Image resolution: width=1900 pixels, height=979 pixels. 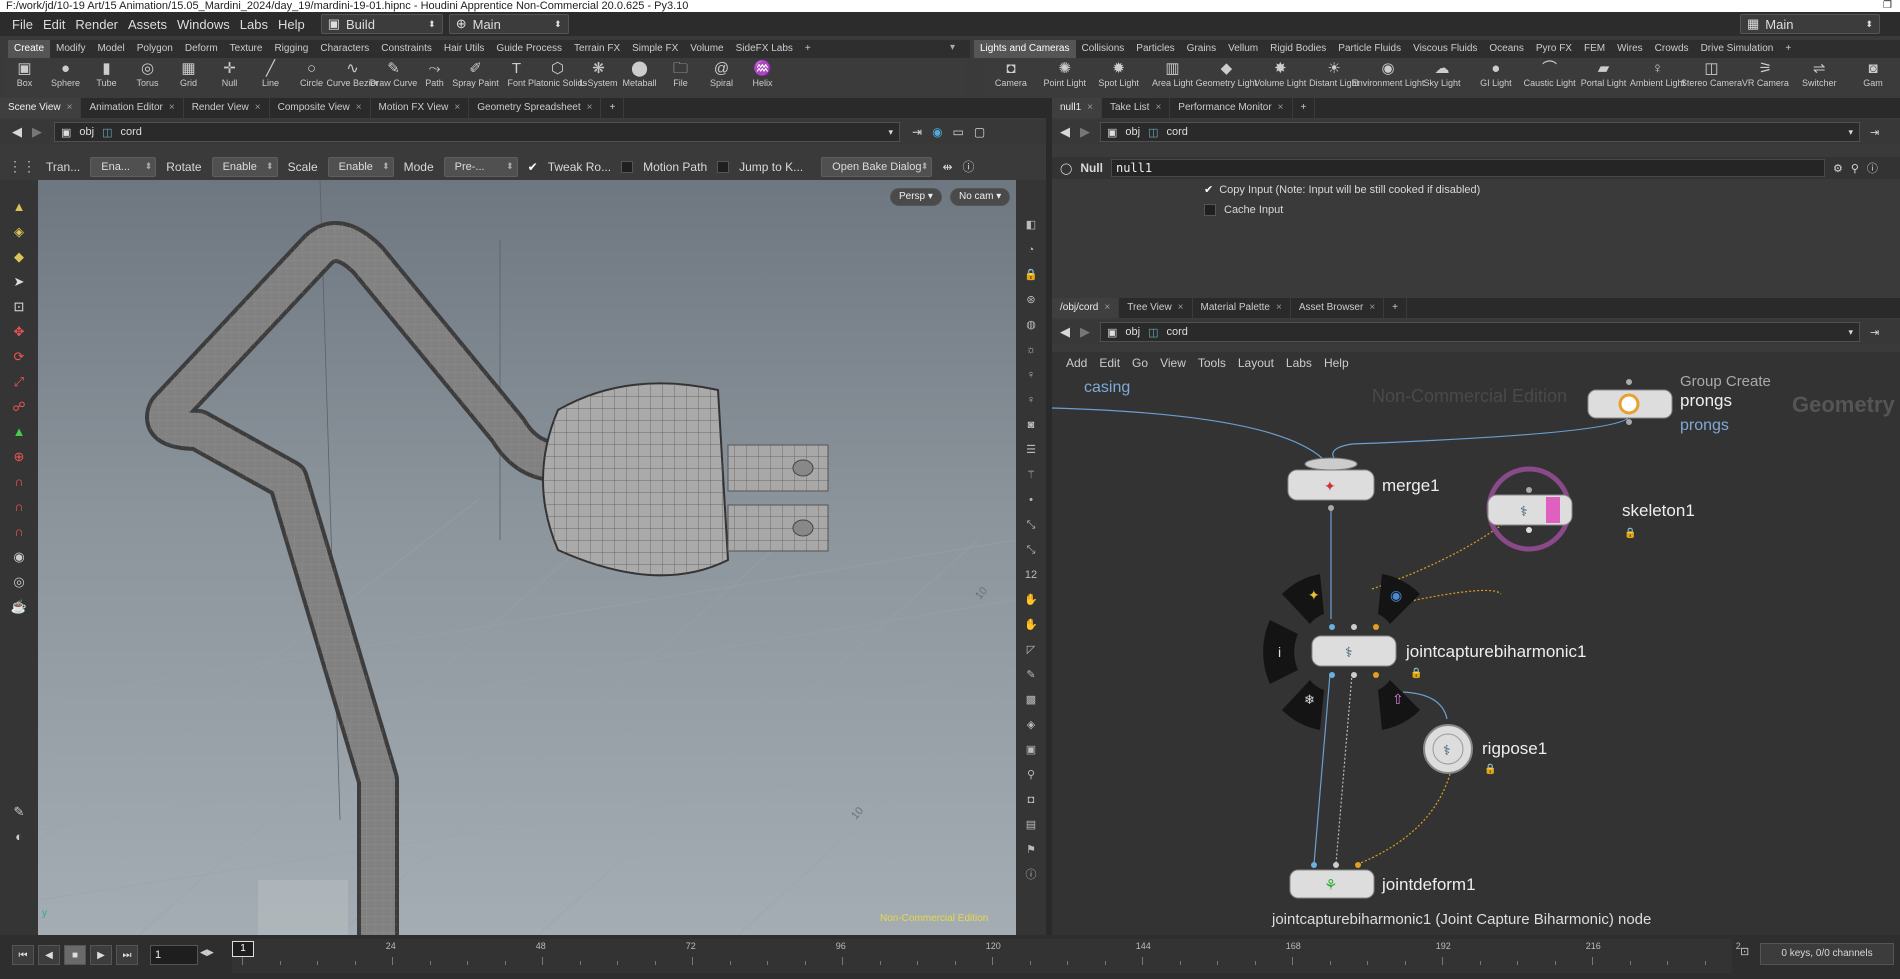 What do you see at coordinates (360, 166) in the screenshot?
I see `scale-dropdown: Enable` at bounding box center [360, 166].